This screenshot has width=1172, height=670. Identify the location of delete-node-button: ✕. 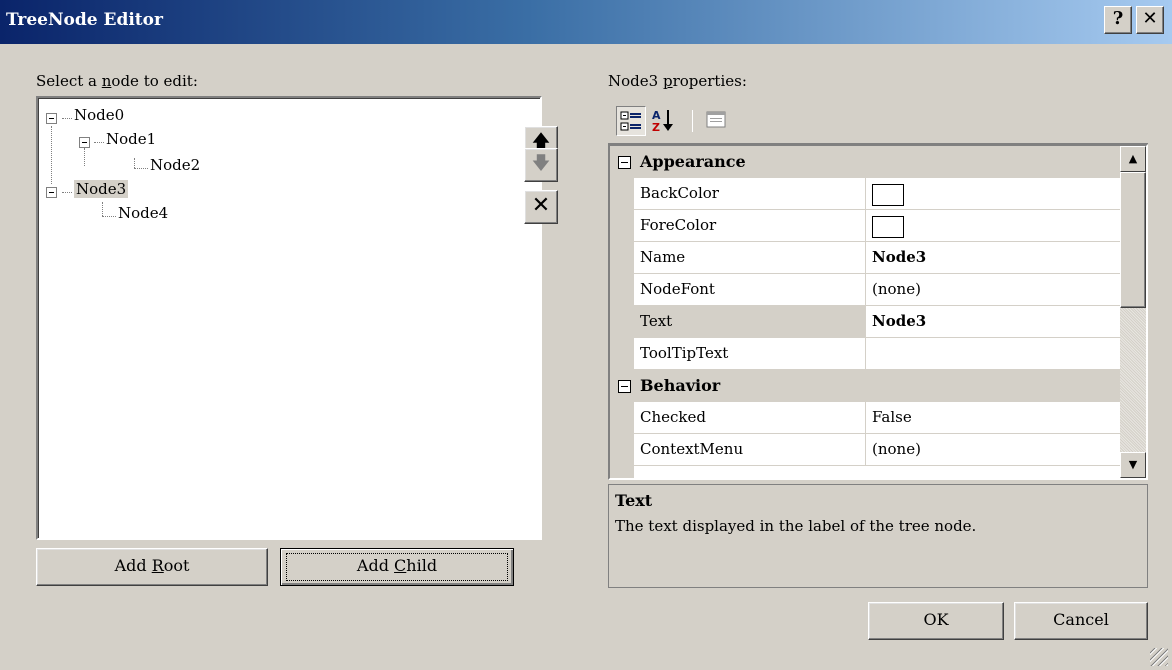
(541, 207).